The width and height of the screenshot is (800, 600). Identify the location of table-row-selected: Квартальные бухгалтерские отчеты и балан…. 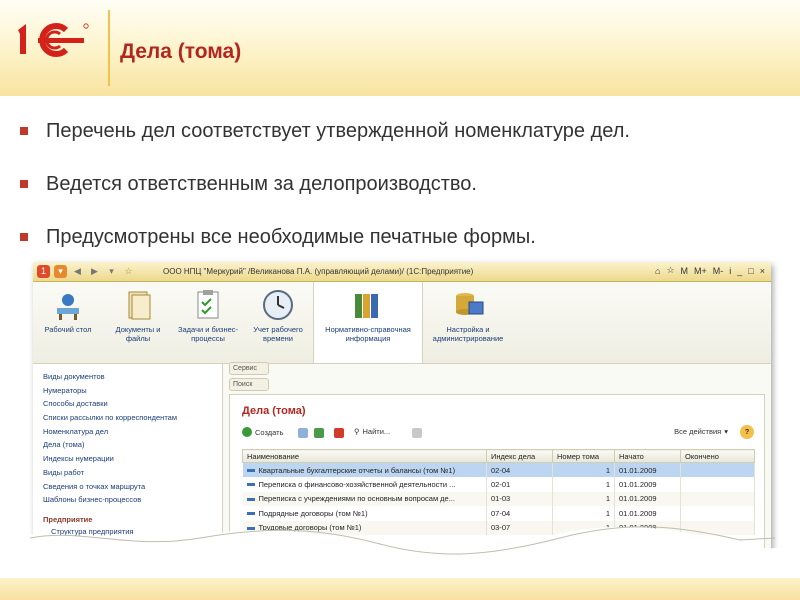
(498, 469).